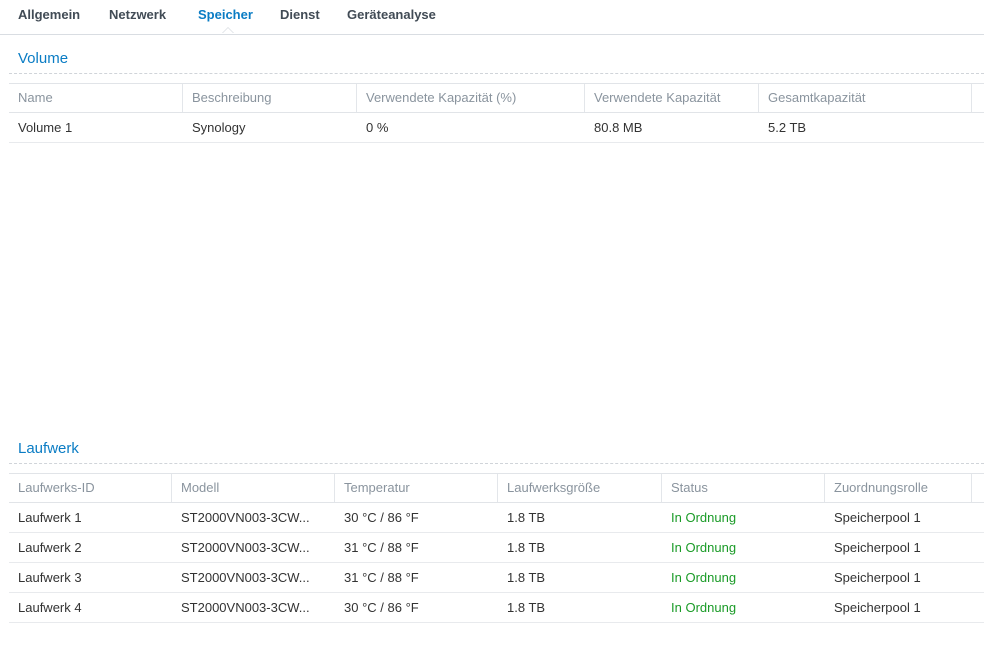 The image size is (984, 650). I want to click on drive-section-title: Laufwerk, so click(48, 448).